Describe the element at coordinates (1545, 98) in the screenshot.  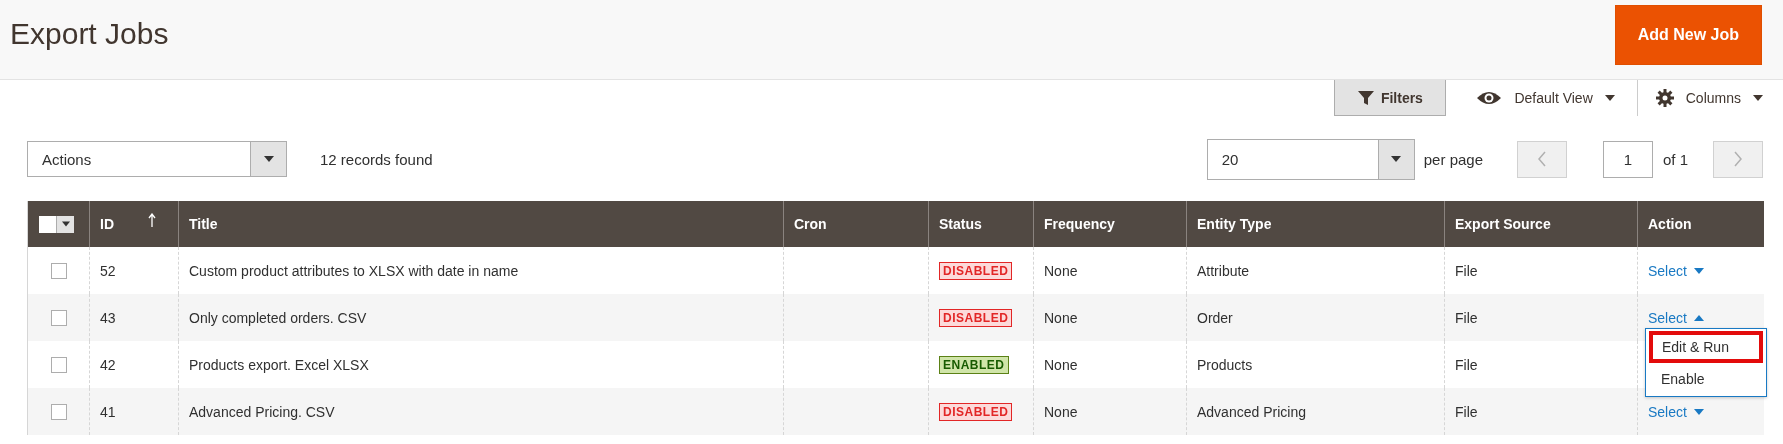
I see `default-view-dropdown: Default View` at that location.